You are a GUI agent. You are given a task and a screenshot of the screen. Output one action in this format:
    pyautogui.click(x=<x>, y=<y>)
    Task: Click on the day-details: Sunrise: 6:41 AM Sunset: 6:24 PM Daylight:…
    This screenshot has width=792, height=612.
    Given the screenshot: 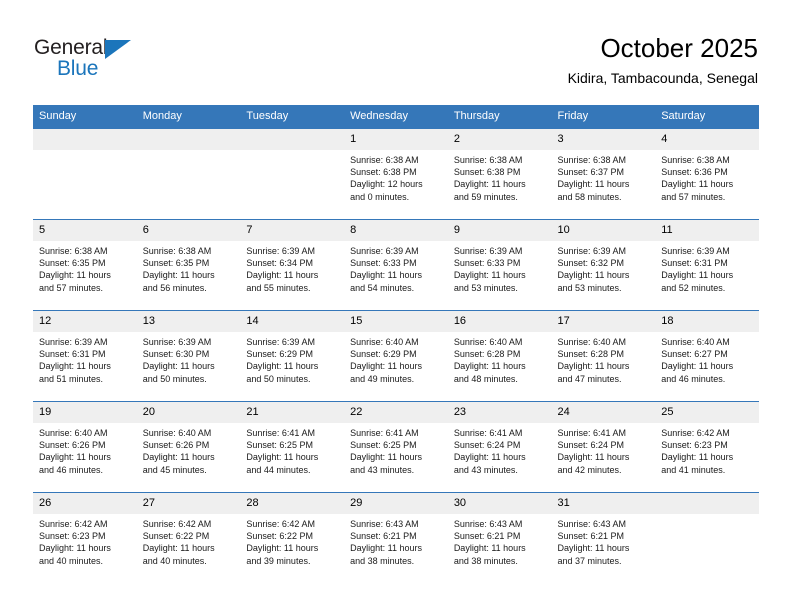 What is the action you would take?
    pyautogui.click(x=500, y=449)
    